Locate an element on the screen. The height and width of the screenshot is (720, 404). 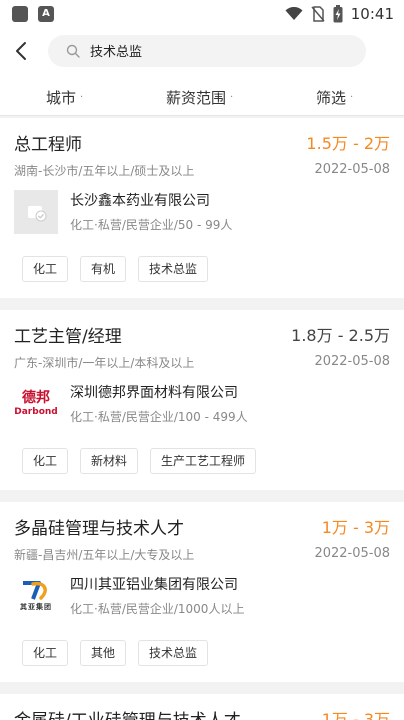
job-title: 多晶硅管理与技术人才 is located at coordinates (99, 529).